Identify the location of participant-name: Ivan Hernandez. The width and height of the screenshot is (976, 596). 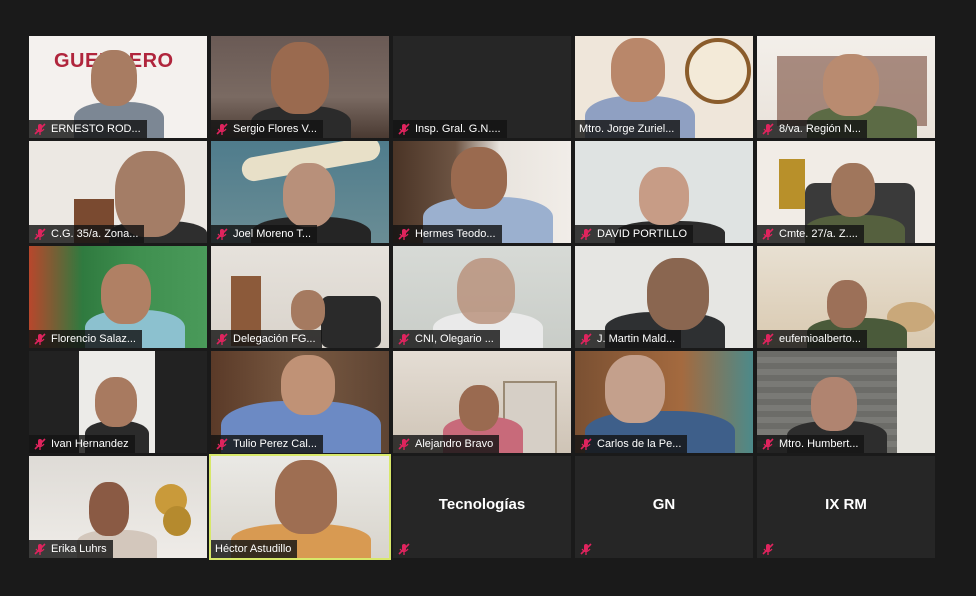
(90, 444).